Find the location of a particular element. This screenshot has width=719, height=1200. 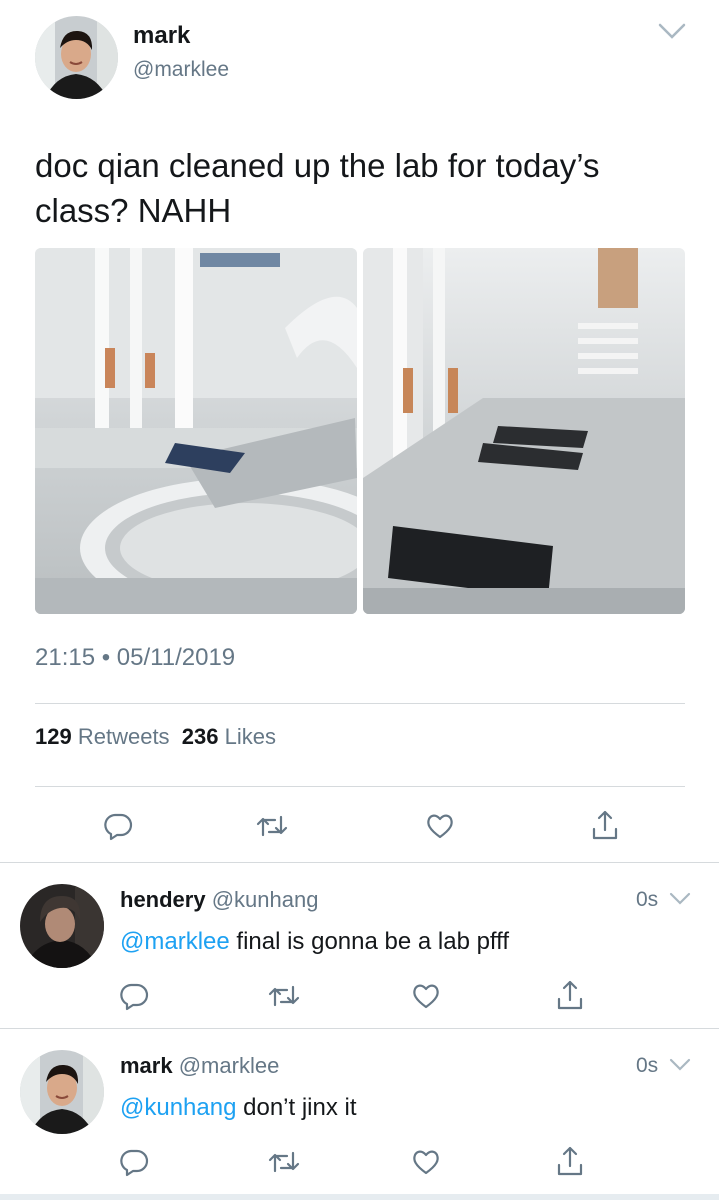

reply-author-name: mark is located at coordinates (146, 1065).